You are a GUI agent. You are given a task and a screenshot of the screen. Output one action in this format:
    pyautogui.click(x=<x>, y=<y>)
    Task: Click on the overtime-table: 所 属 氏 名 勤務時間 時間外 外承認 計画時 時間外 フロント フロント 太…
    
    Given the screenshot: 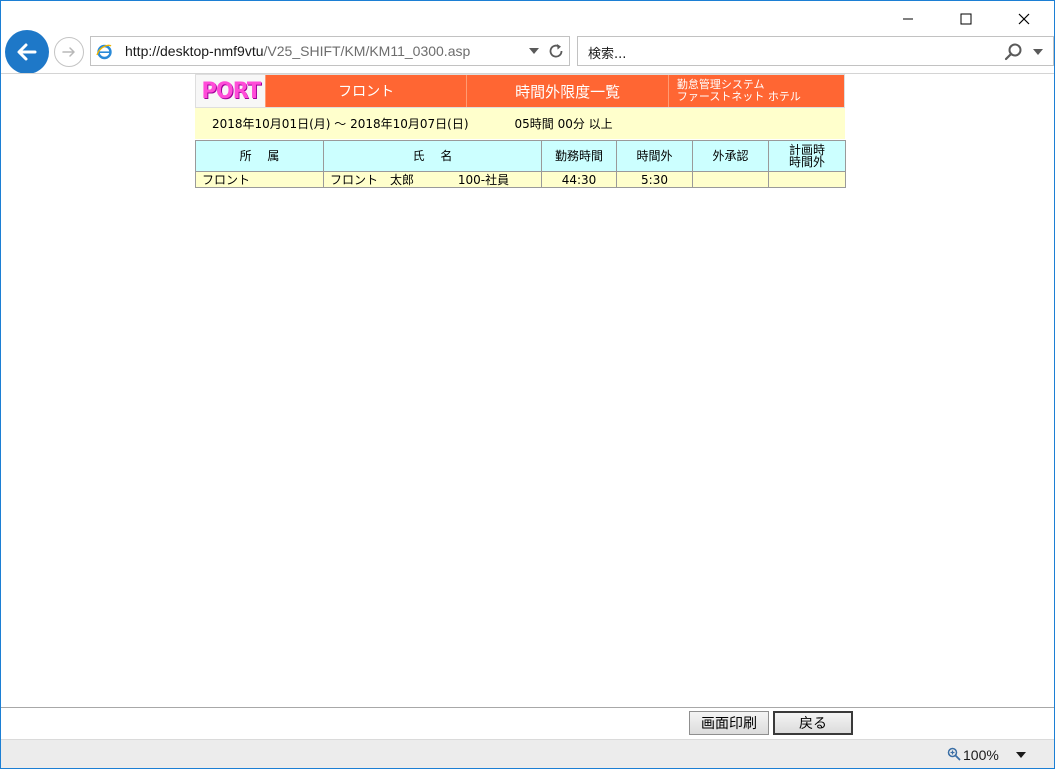 What is the action you would take?
    pyautogui.click(x=520, y=164)
    